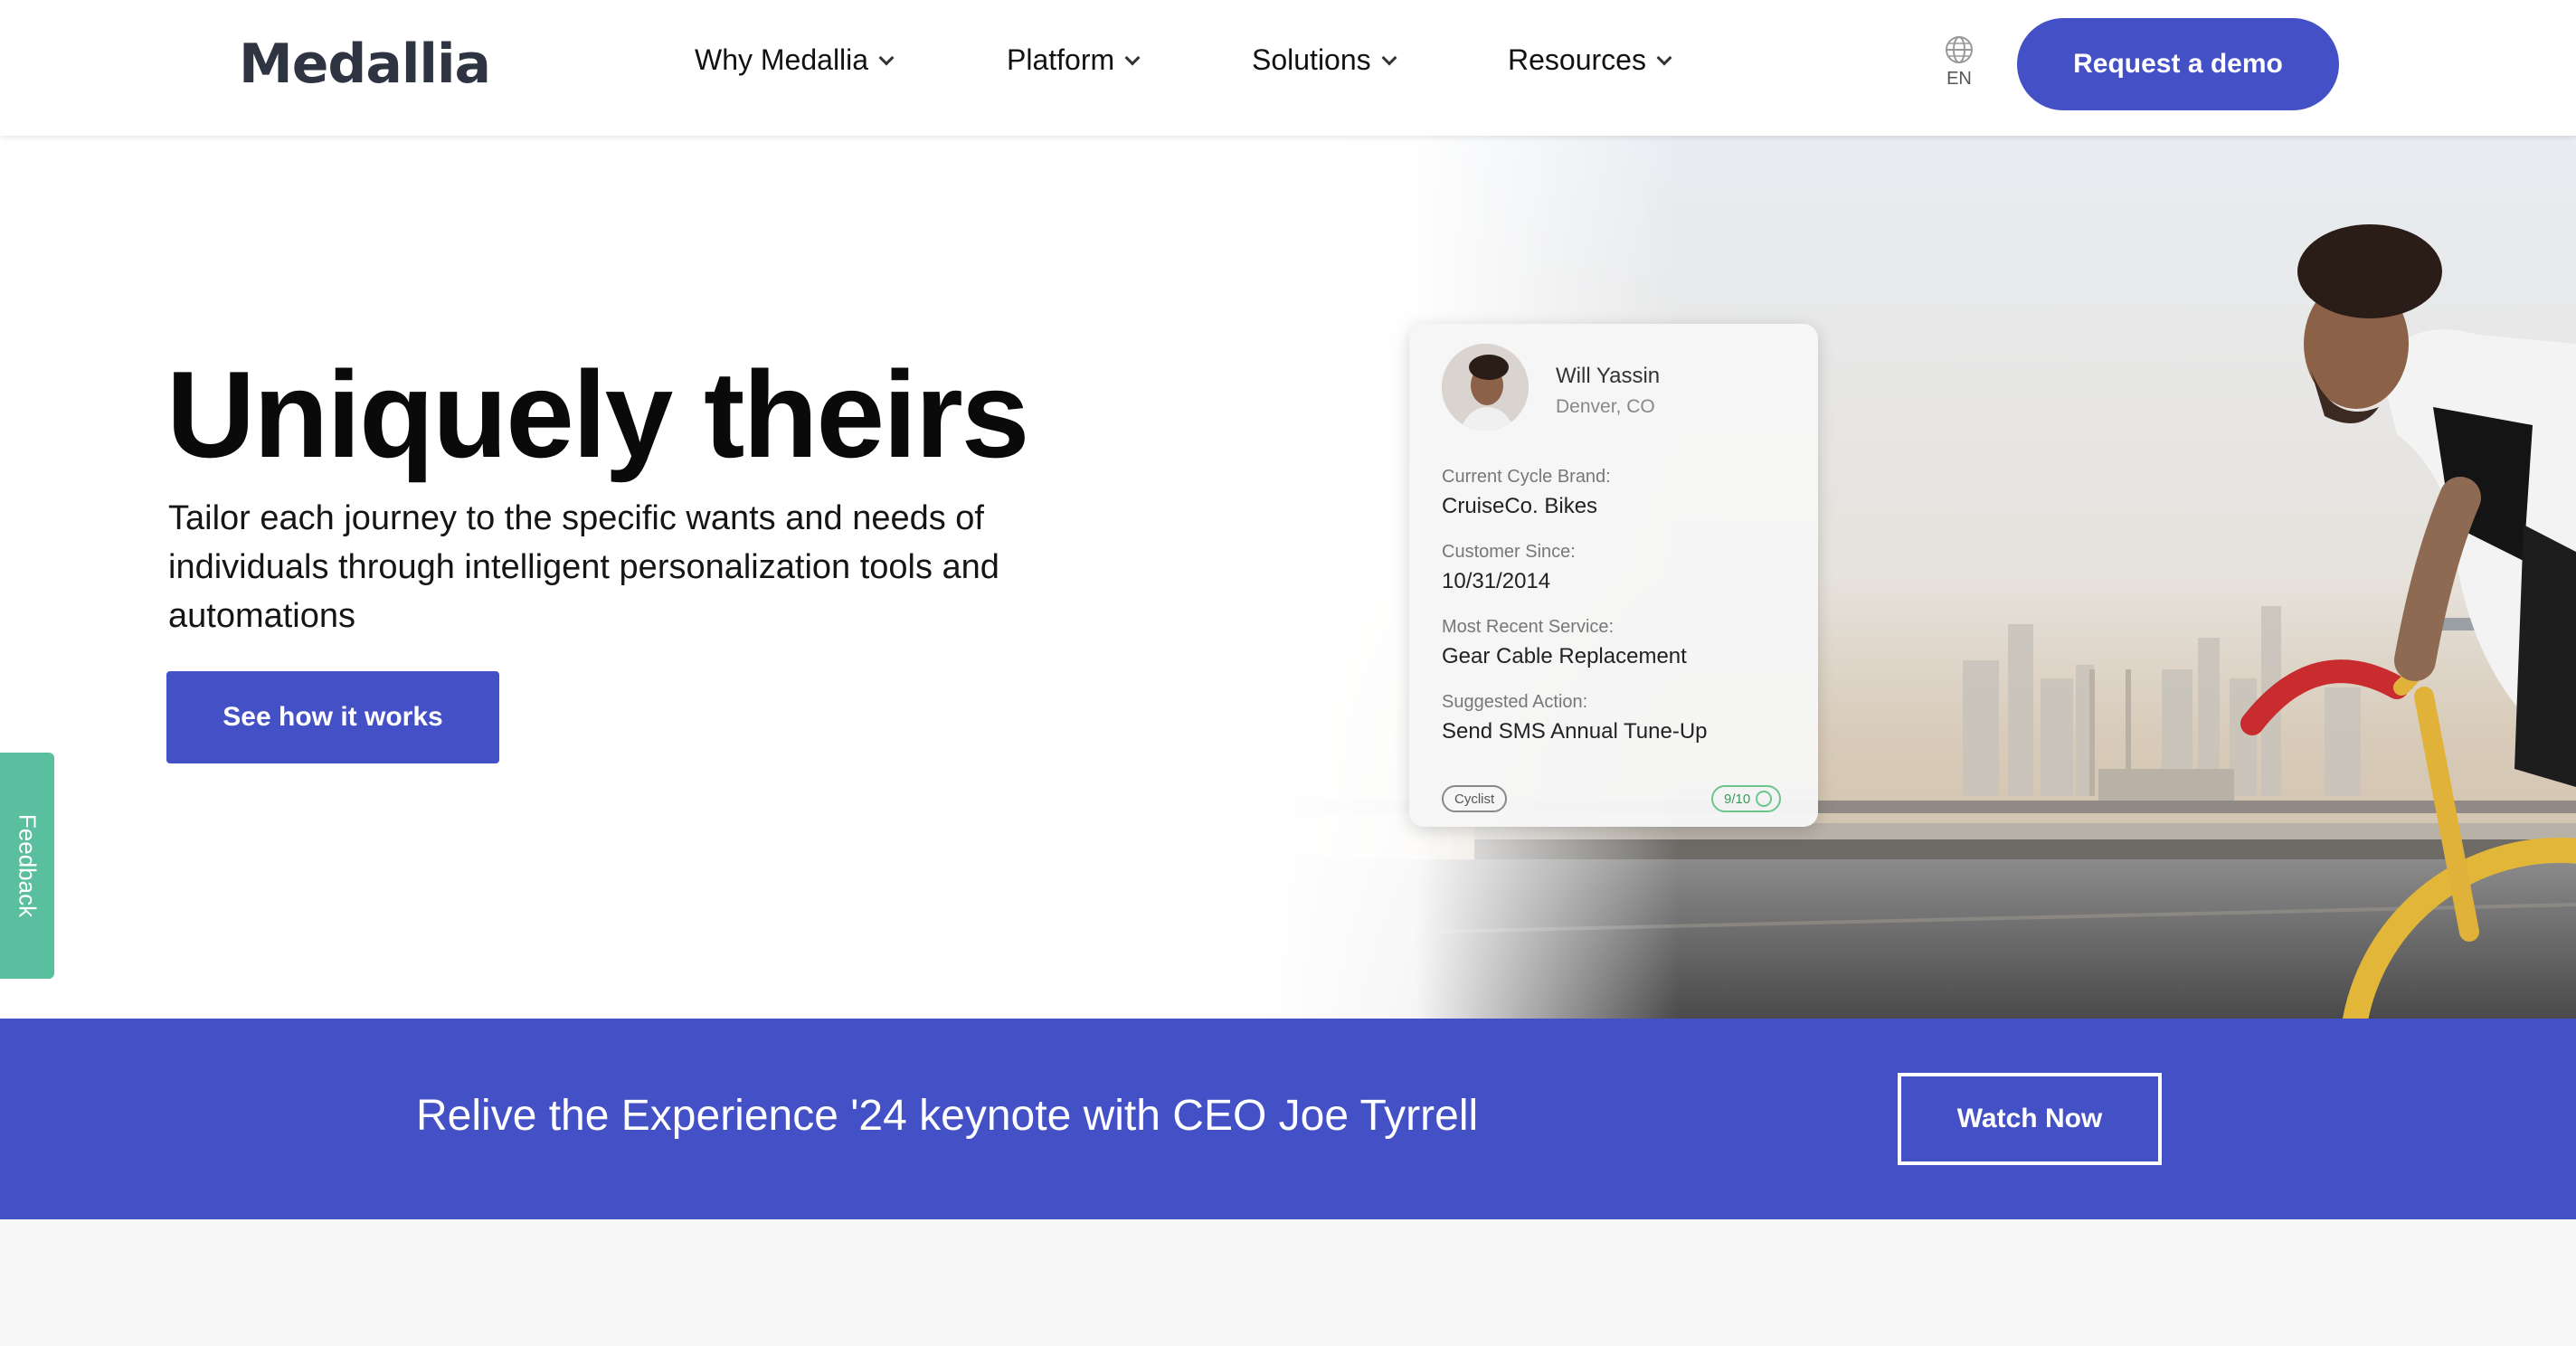 The width and height of the screenshot is (2576, 1346). I want to click on score-badge: 9/10, so click(1746, 798).